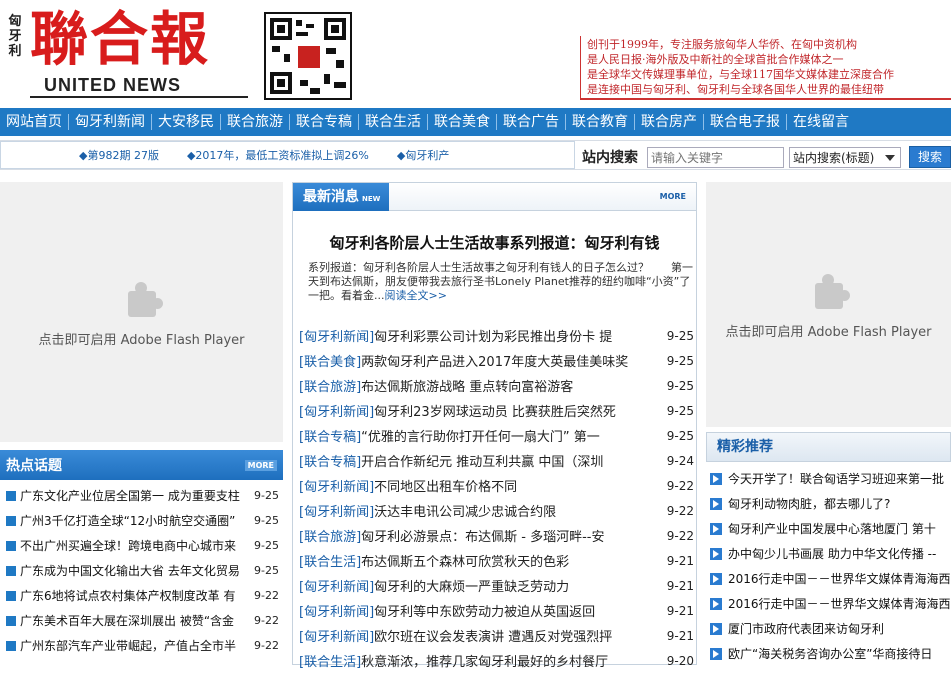 The width and height of the screenshot is (951, 673). What do you see at coordinates (484, 662) in the screenshot?
I see `news-title: 秋意渐浓，推荐几家匈牙利最好的乡村餐厅` at bounding box center [484, 662].